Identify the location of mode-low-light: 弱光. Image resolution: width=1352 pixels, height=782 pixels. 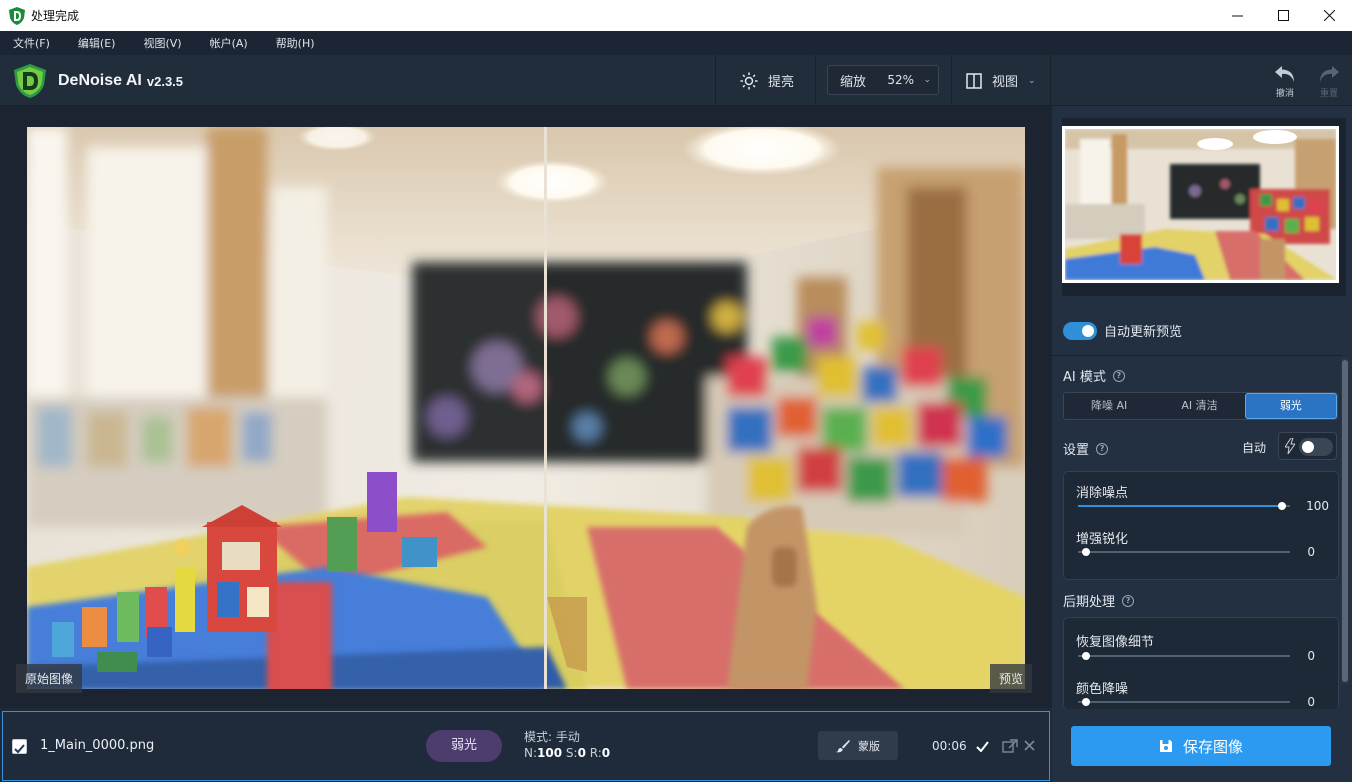
(1290, 406).